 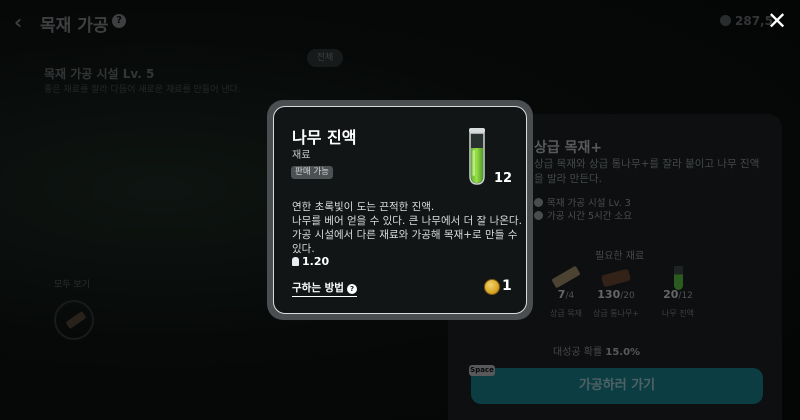 What do you see at coordinates (295, 261) in the screenshot?
I see `weight-icon` at bounding box center [295, 261].